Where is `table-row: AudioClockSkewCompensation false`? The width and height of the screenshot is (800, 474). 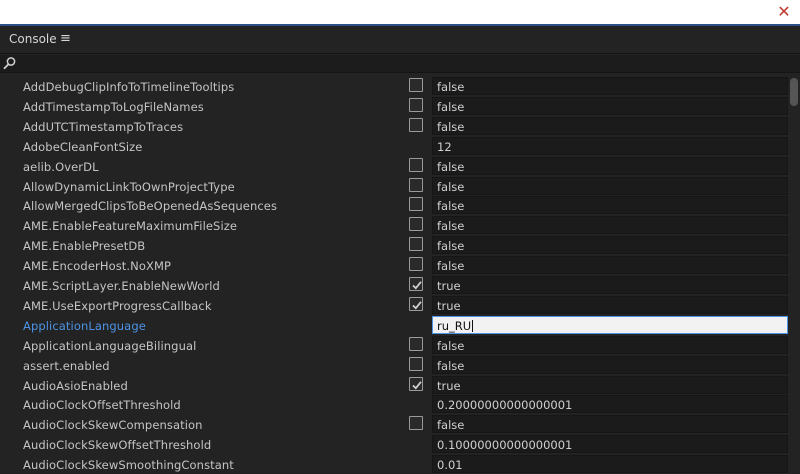
table-row: AudioClockSkewCompensation false is located at coordinates (394, 424).